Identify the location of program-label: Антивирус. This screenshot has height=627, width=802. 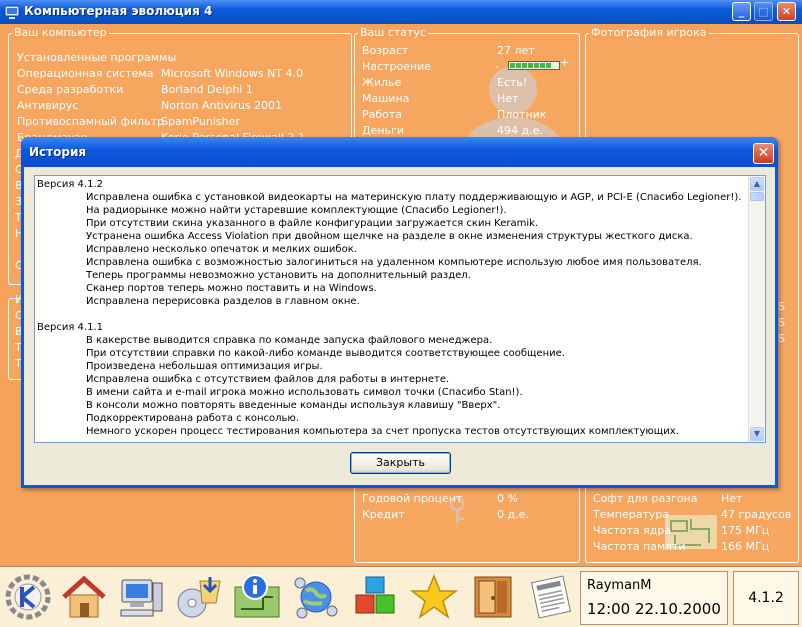
(48, 105).